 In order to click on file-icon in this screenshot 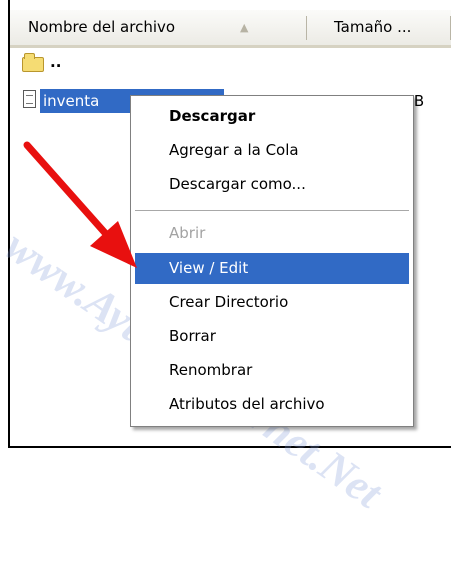, I will do `click(29, 99)`.